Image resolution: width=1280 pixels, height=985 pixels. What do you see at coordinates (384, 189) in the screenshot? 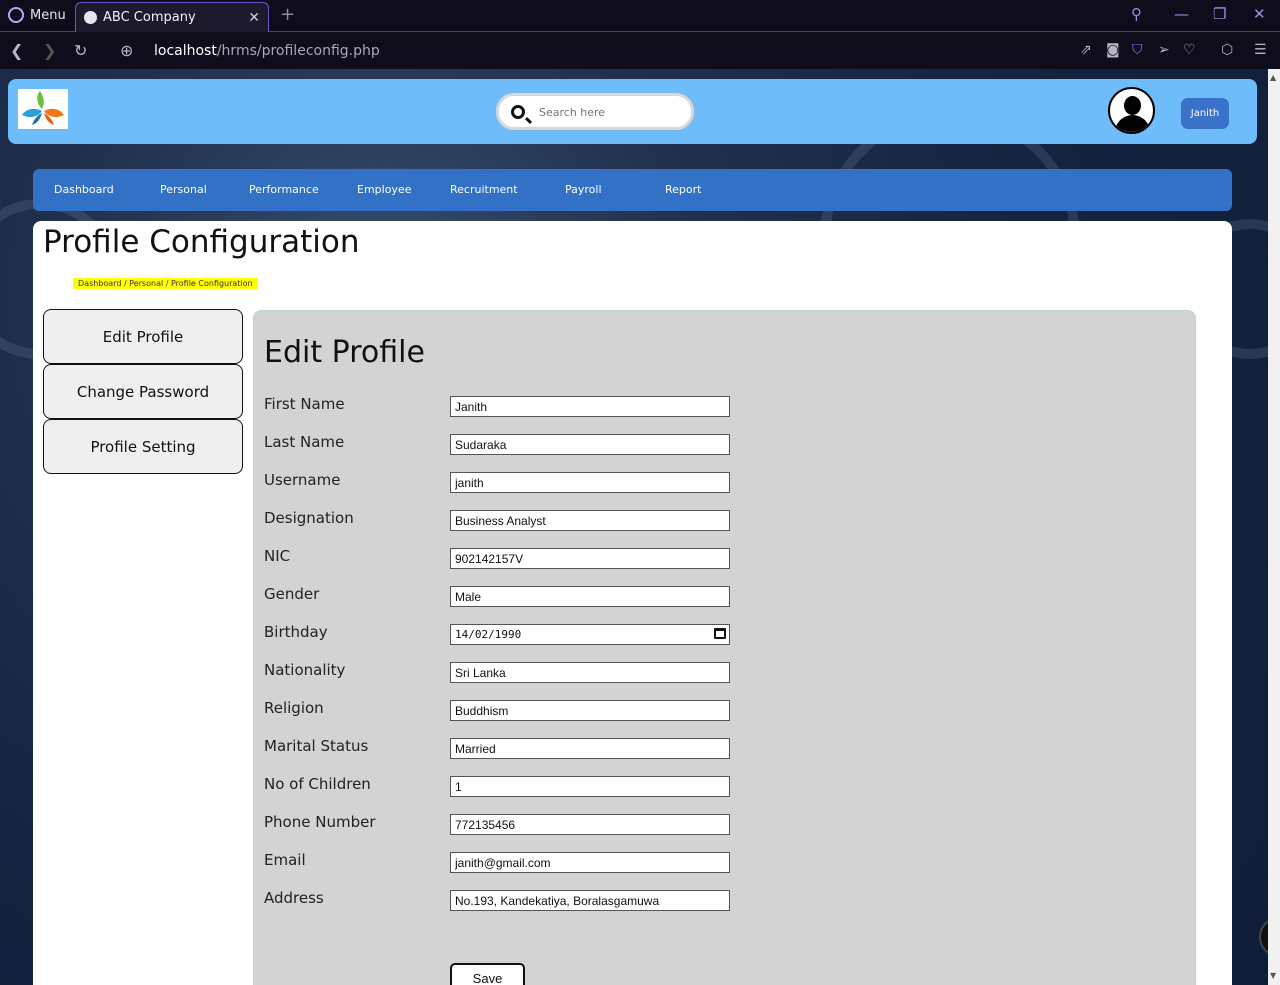
I see `nav-item-employee: Employee` at bounding box center [384, 189].